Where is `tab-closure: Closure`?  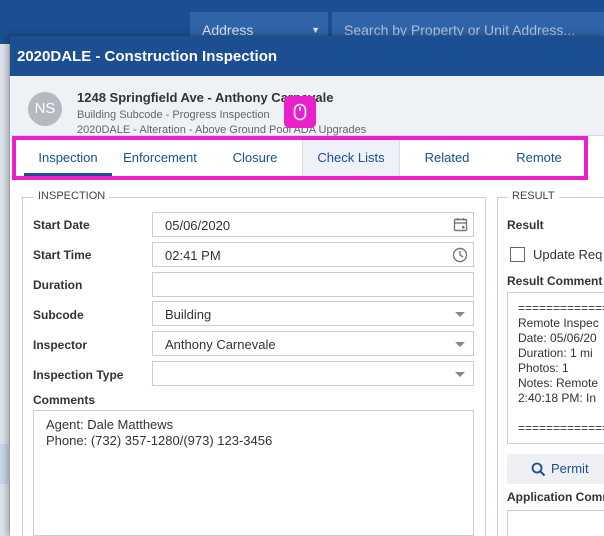
tab-closure: Closure is located at coordinates (255, 158).